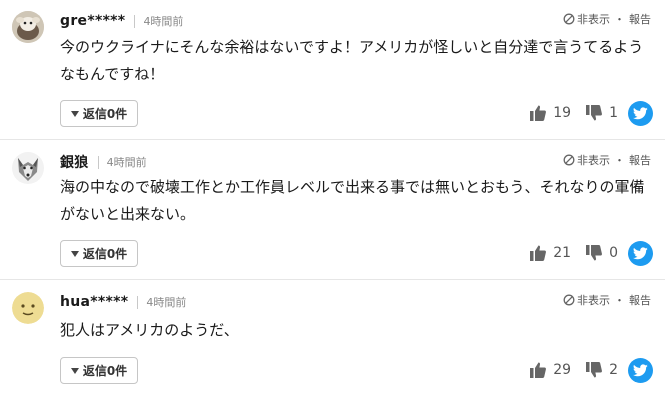 The image size is (665, 407). Describe the element at coordinates (550, 253) in the screenshot. I see `like-button: 21` at that location.